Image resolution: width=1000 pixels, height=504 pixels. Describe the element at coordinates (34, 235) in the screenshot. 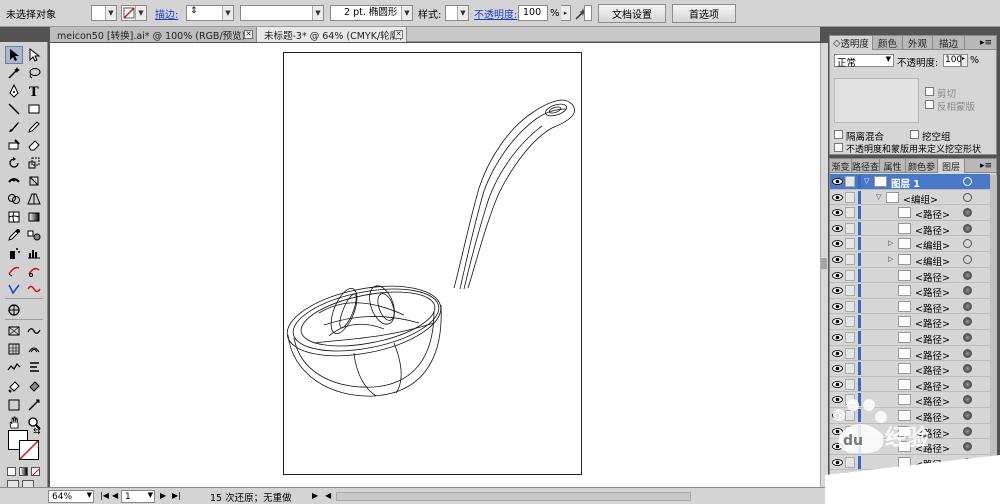

I see `blend-tool-icon` at that location.